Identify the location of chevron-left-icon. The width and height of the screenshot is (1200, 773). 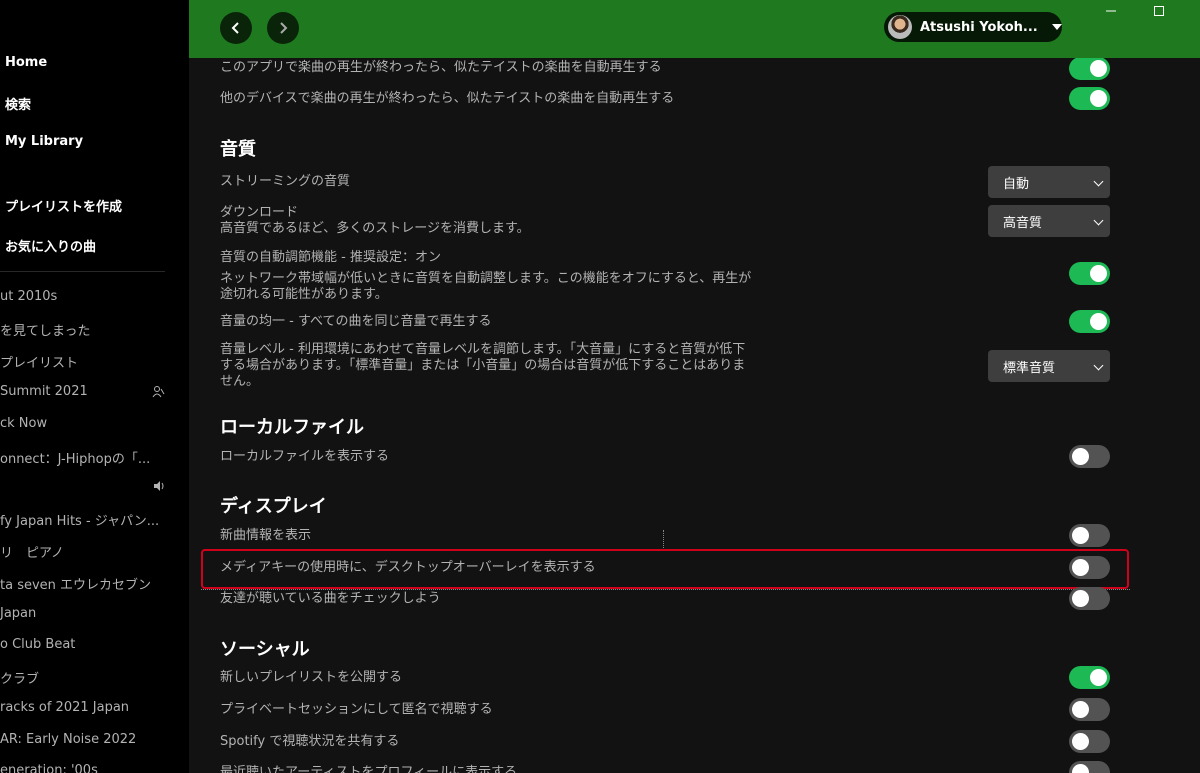
(235, 28).